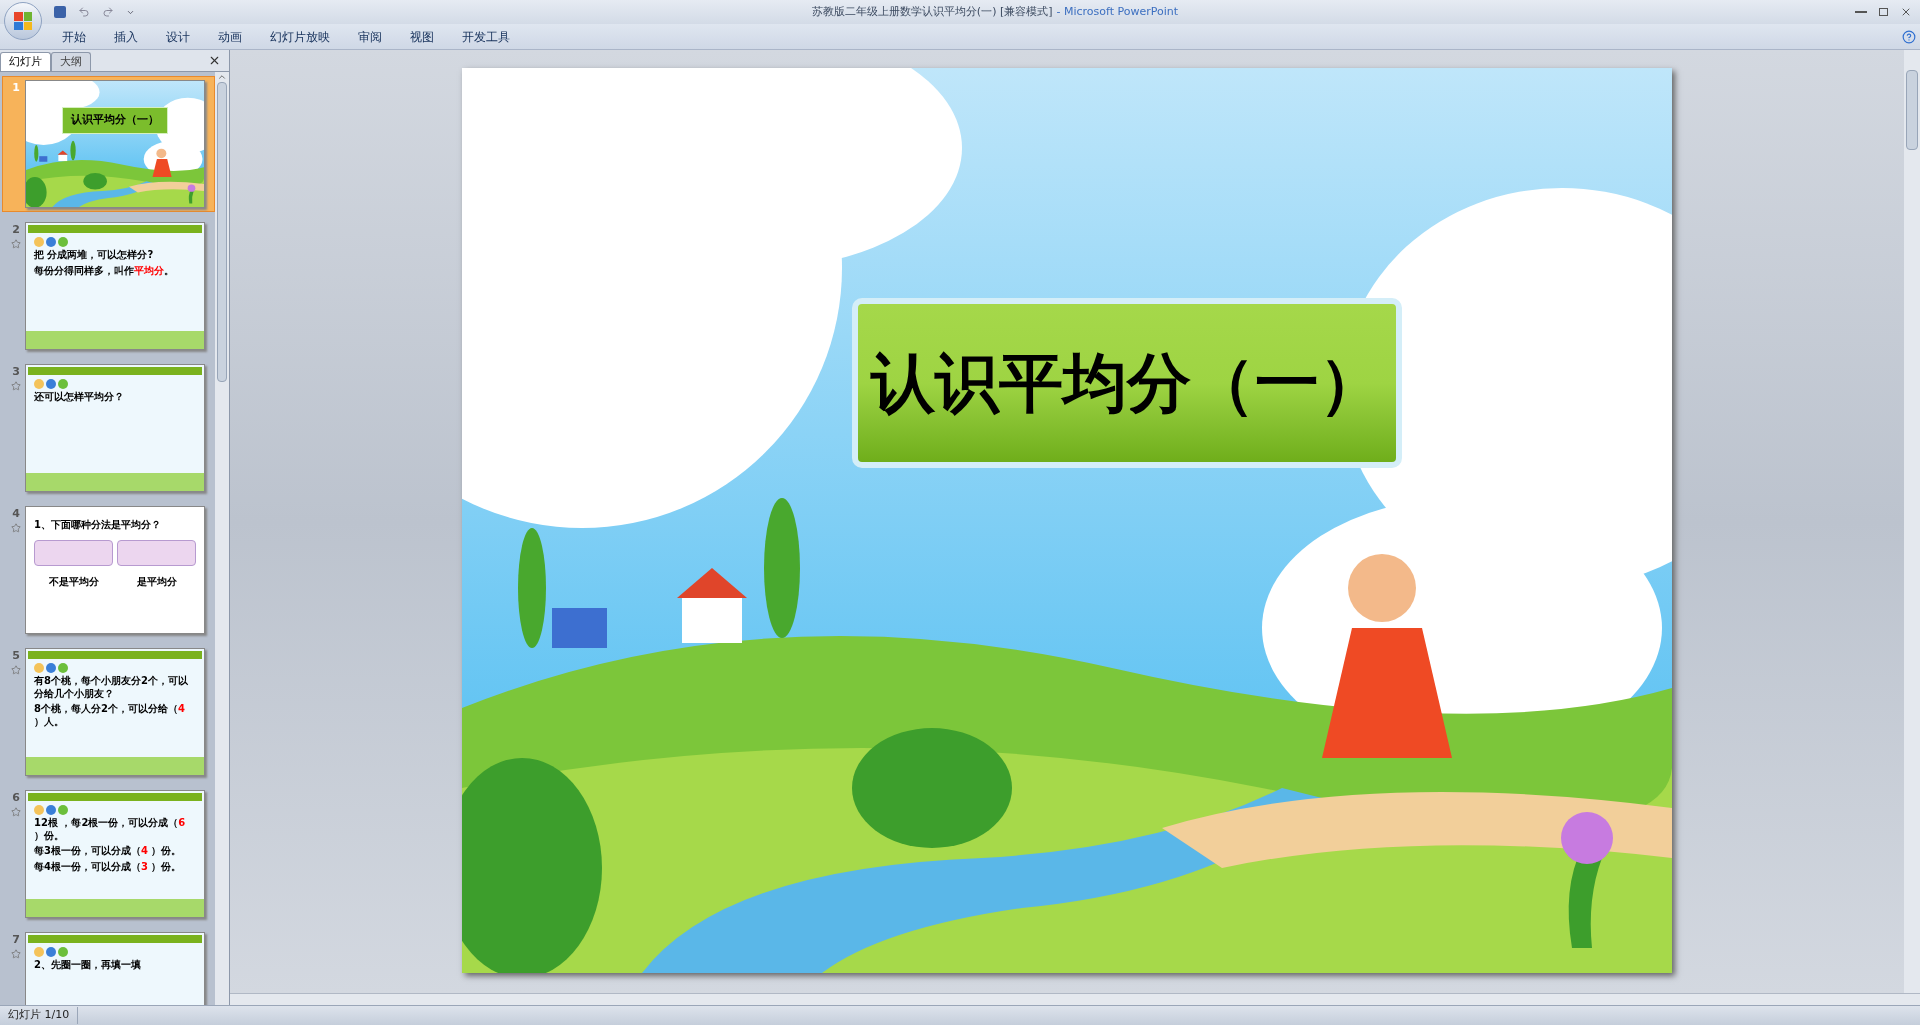 The image size is (1920, 1025). What do you see at coordinates (108, 12) in the screenshot?
I see `redo-icon` at bounding box center [108, 12].